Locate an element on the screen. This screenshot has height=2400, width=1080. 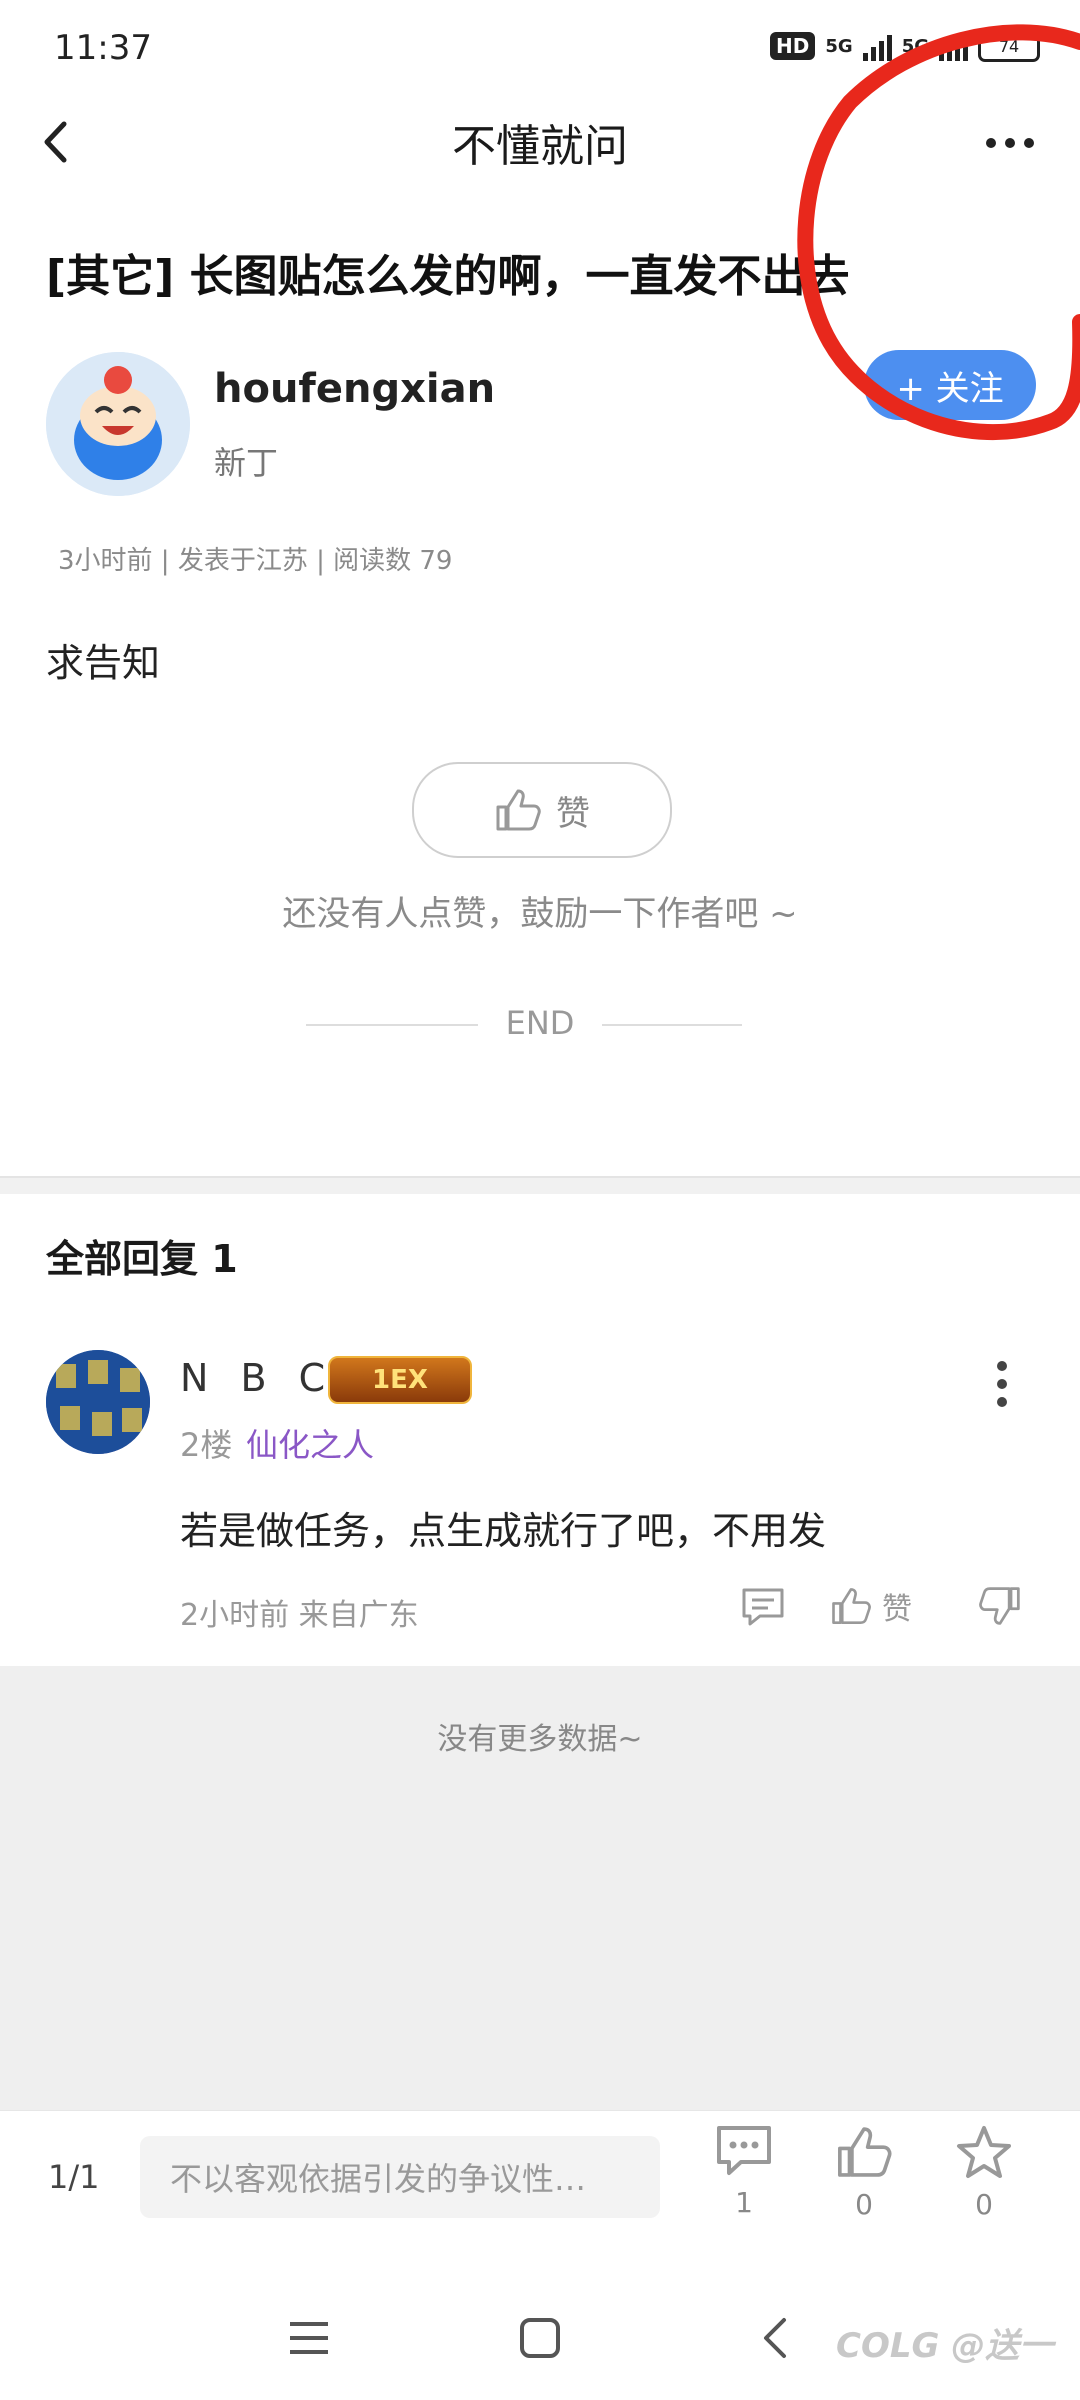
reply-menu-button is located at coordinates (1002, 1384).